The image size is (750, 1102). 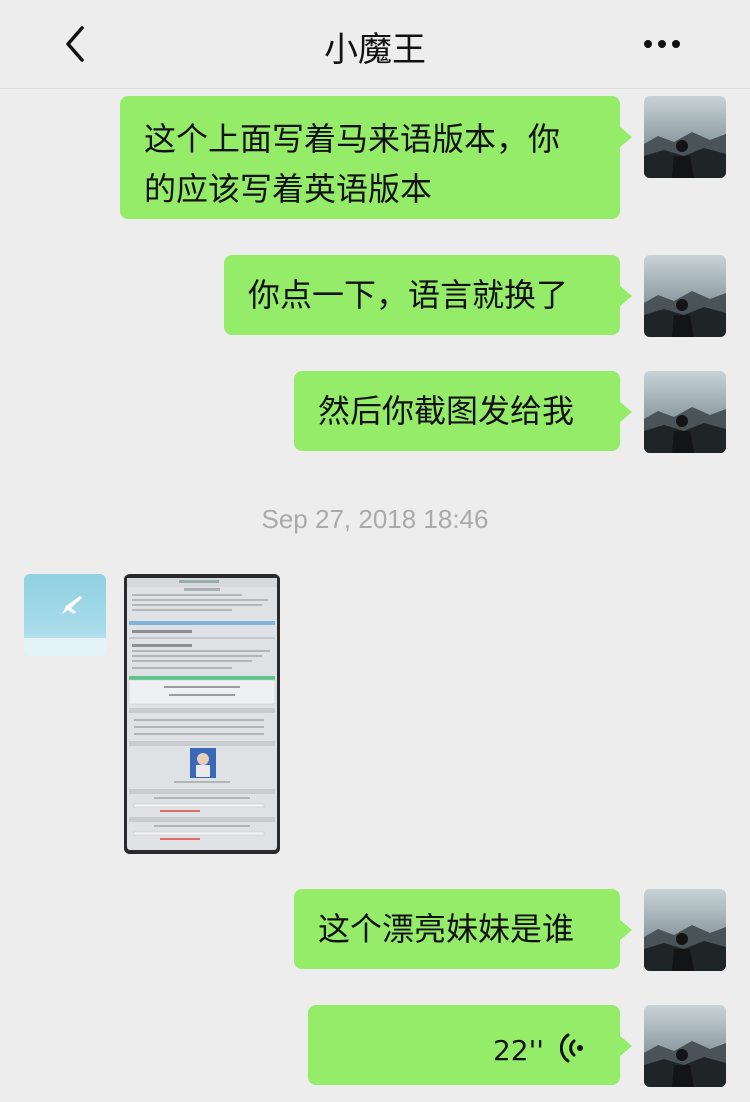 I want to click on message-bubble-sent: 这个漂亮妹妹是谁, so click(x=463, y=929).